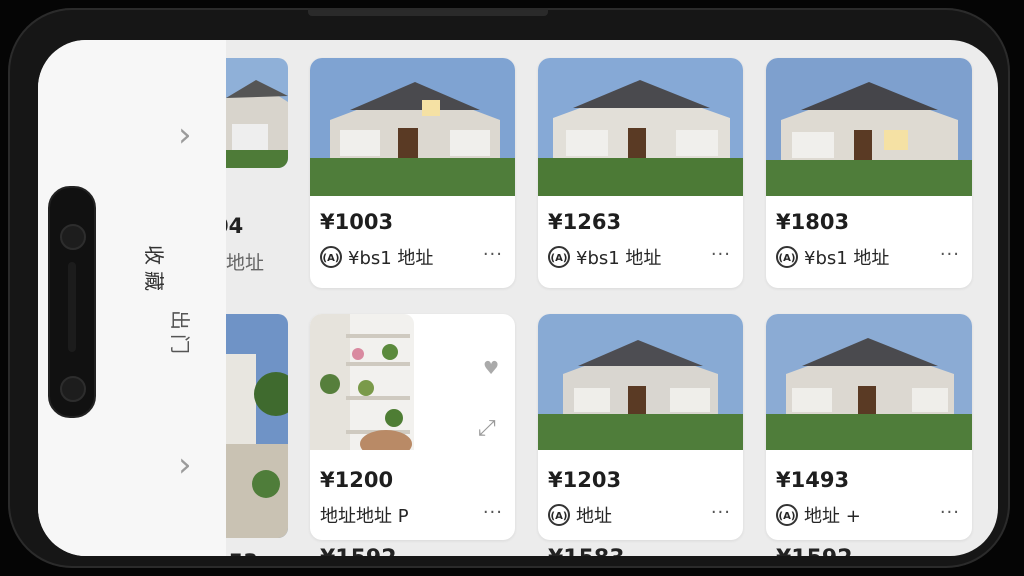 The width and height of the screenshot is (1024, 576). Describe the element at coordinates (594, 516) in the screenshot. I see `listing-meta-text: 地址` at that location.